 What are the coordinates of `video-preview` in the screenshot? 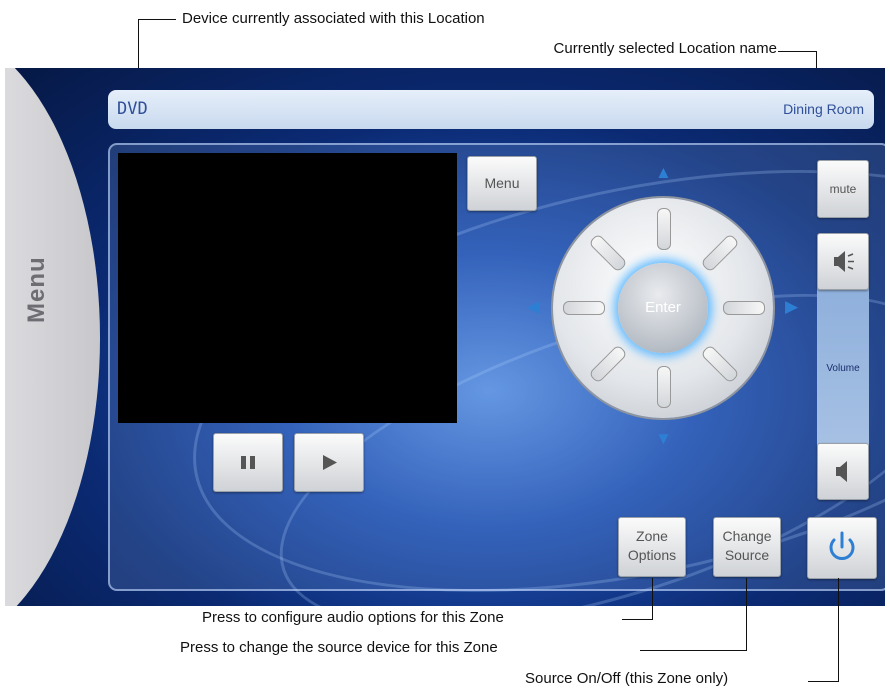 It's located at (287, 288).